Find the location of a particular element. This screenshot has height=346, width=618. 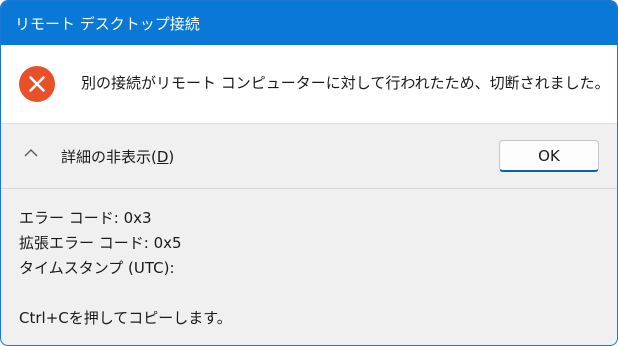

hide-details-toggle: 詳細の非表示(D) is located at coordinates (117, 156).